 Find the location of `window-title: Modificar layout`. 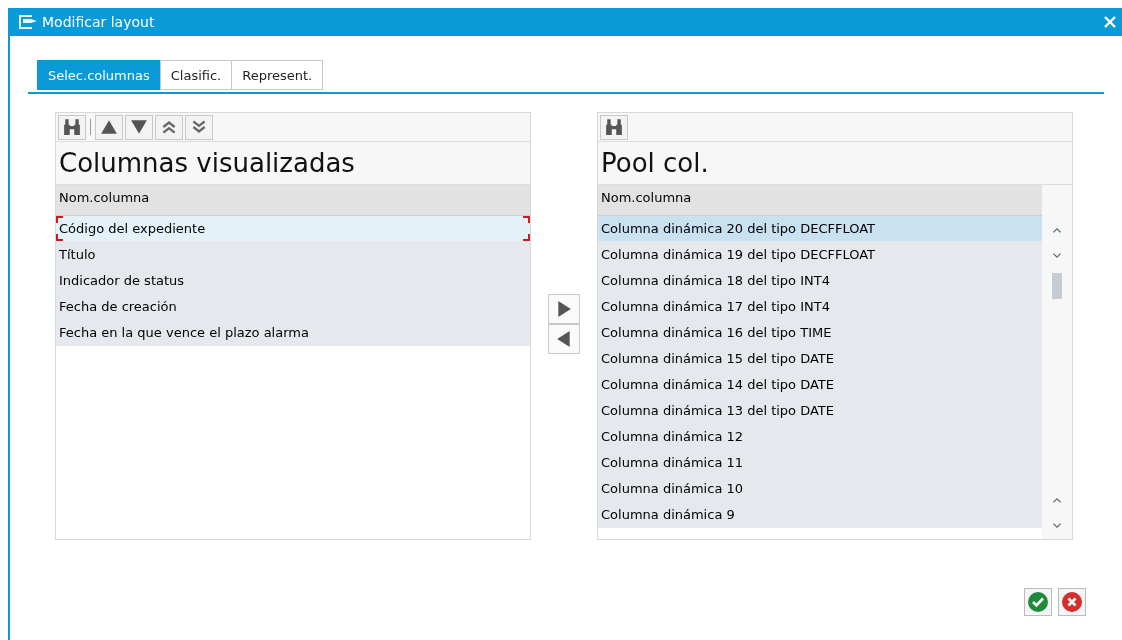

window-title: Modificar layout is located at coordinates (98, 22).